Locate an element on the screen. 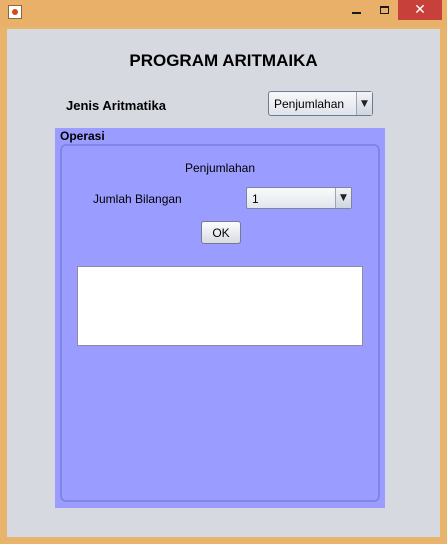 This screenshot has height=544, width=447. jumlah-bilangan-label: Jumlah Bilangan is located at coordinates (137, 199).